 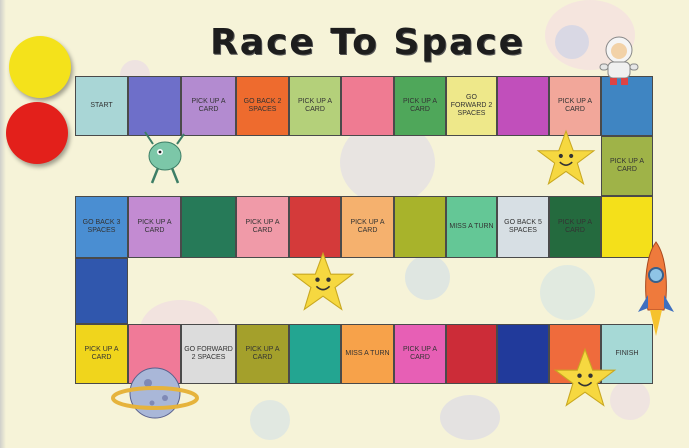 I want to click on alien-icon, so click(x=164, y=157).